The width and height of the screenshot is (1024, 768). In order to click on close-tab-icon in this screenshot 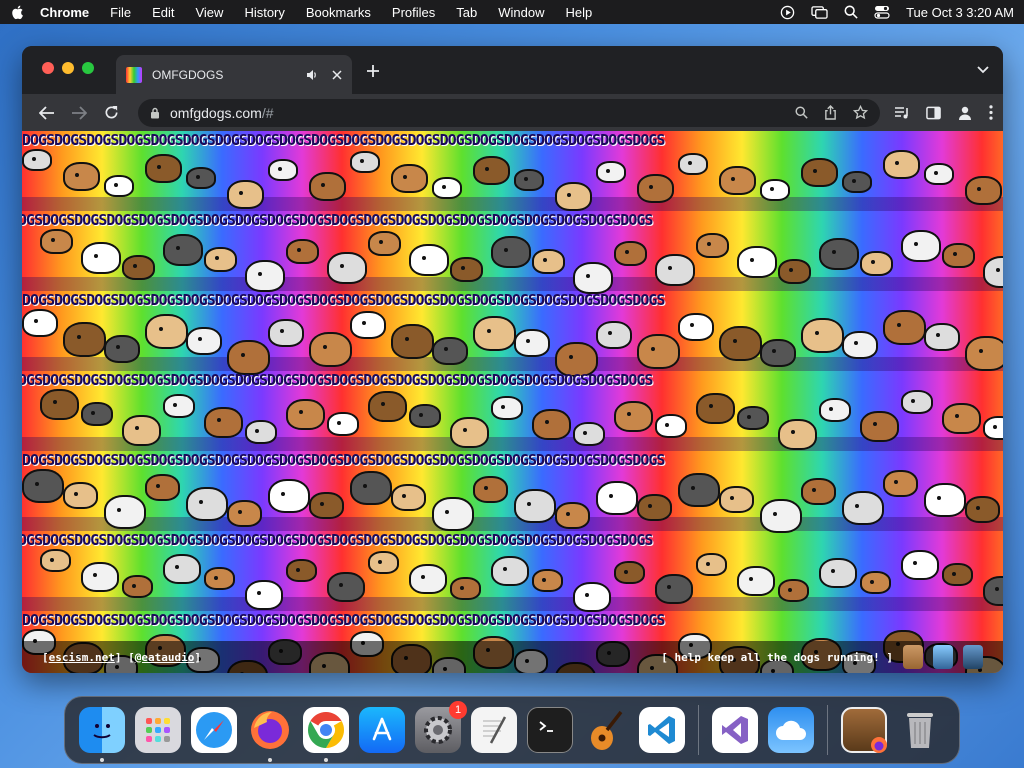, I will do `click(337, 74)`.